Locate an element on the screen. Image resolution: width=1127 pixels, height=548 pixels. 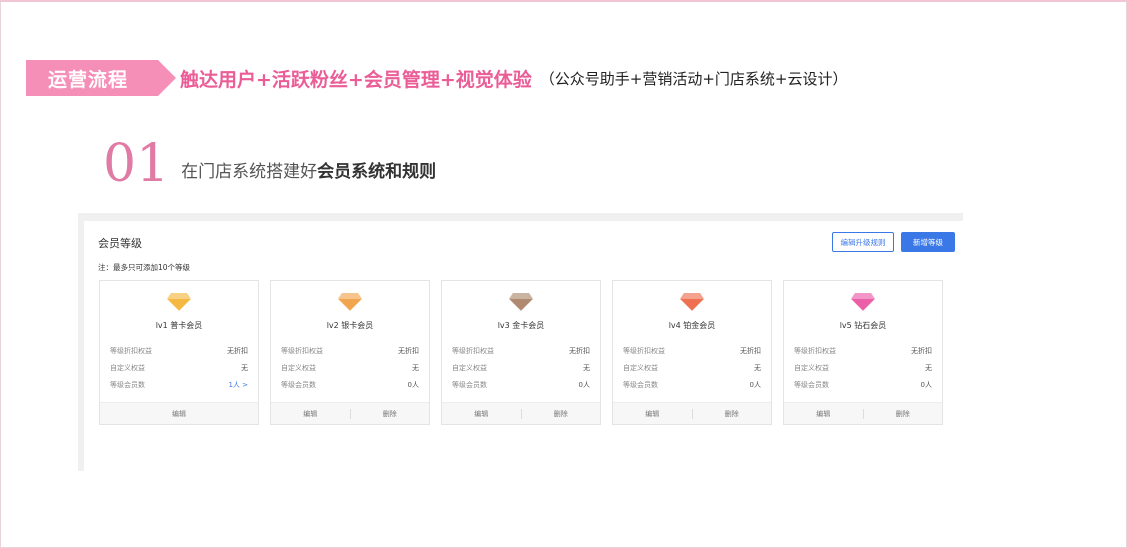
level-name: lv5 钻石会员 is located at coordinates (863, 325).